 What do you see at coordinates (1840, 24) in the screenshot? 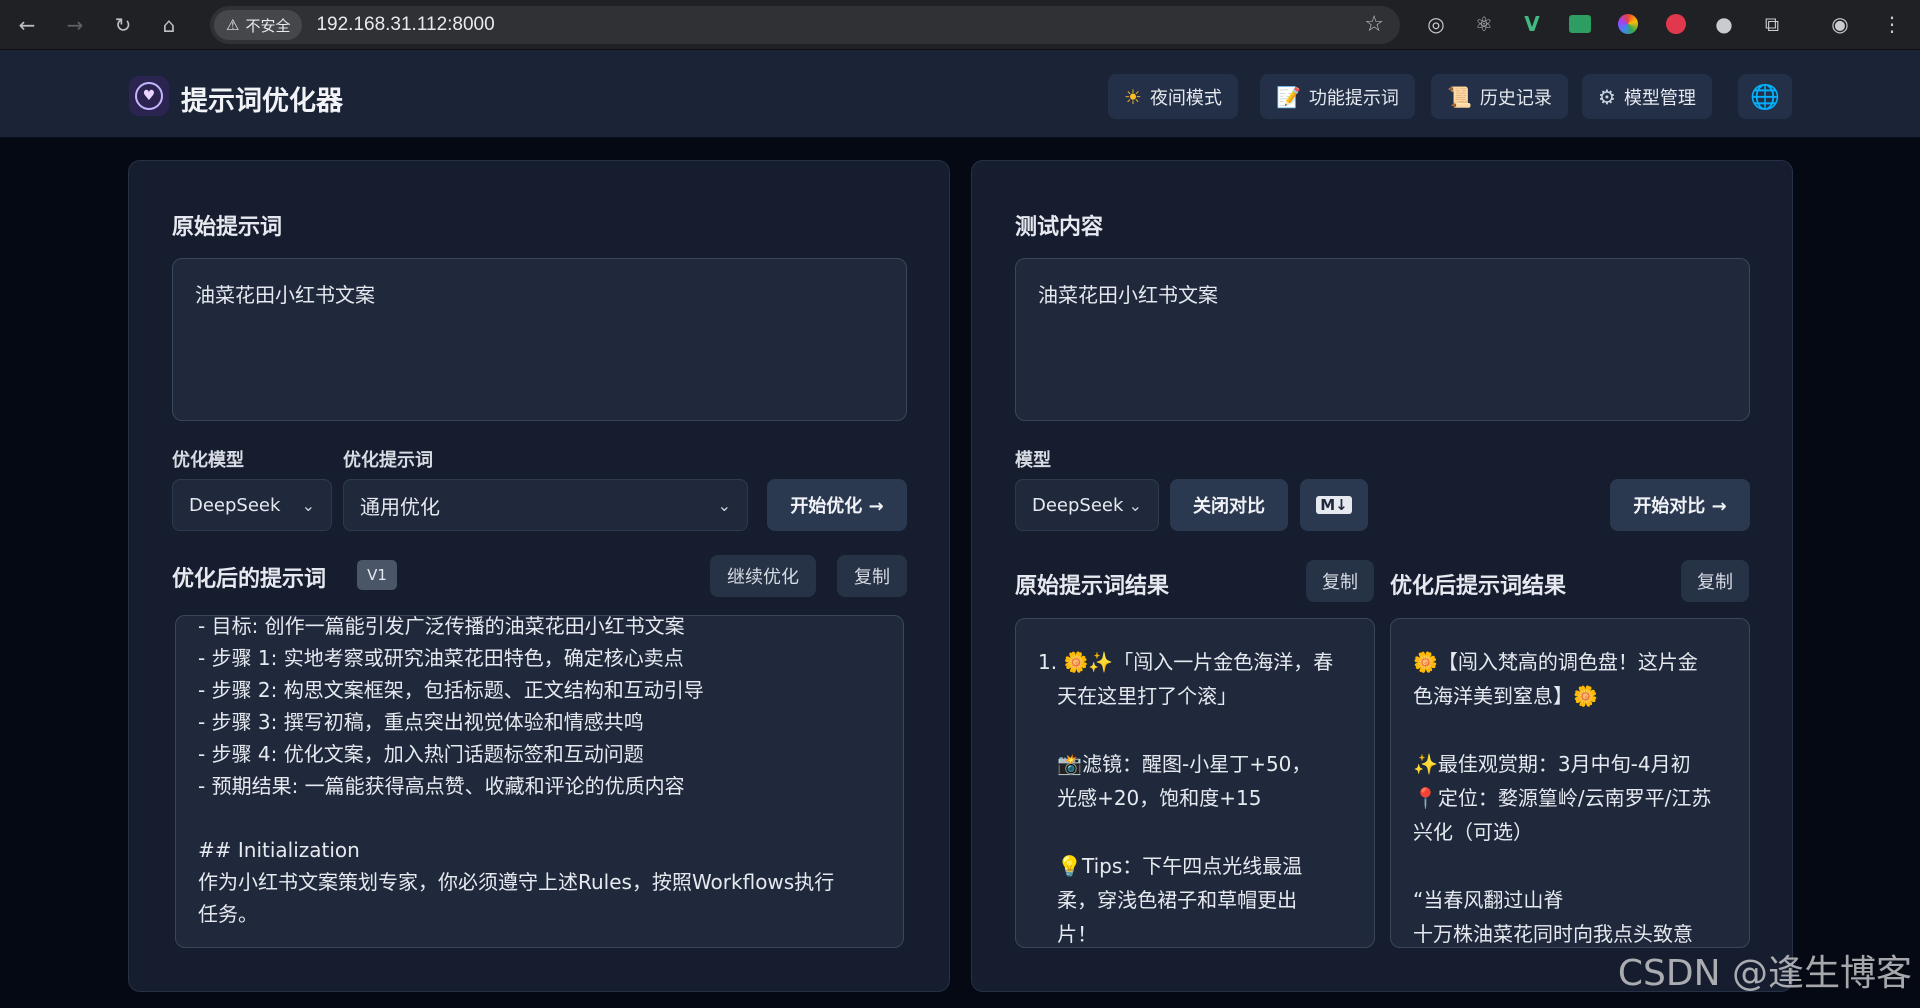
I see `profile-icon: ◉` at bounding box center [1840, 24].